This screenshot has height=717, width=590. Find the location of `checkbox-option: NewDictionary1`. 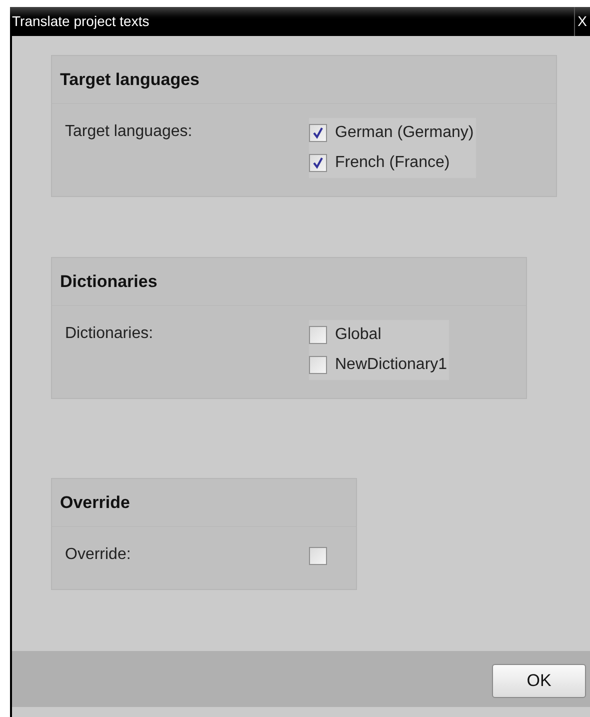

checkbox-option: NewDictionary1 is located at coordinates (378, 365).